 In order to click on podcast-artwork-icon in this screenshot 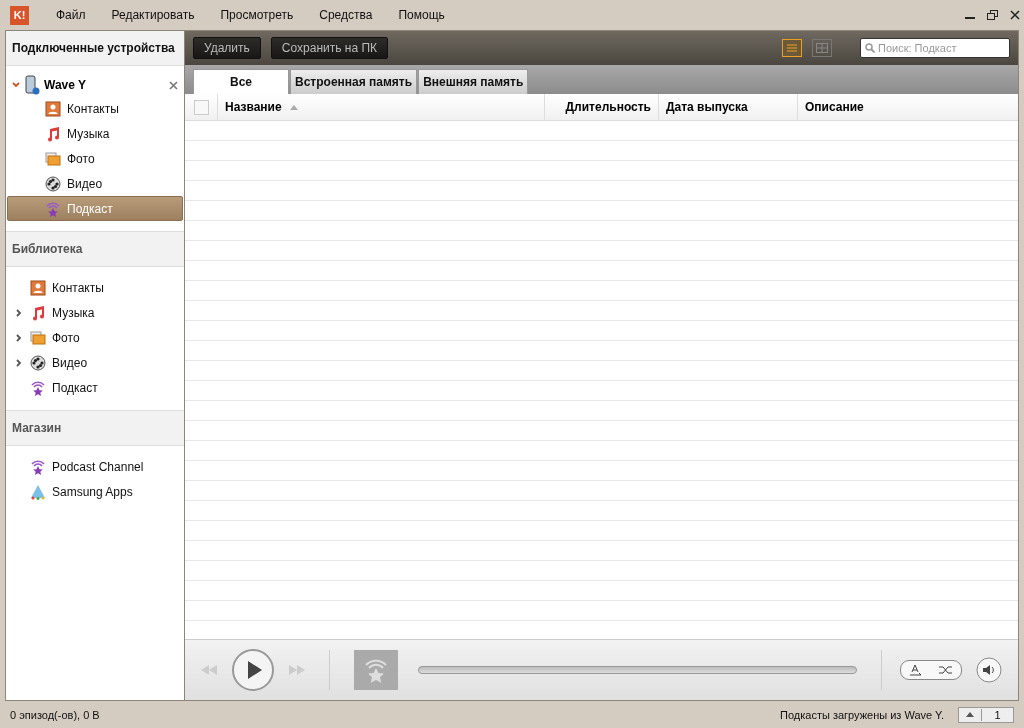, I will do `click(376, 670)`.